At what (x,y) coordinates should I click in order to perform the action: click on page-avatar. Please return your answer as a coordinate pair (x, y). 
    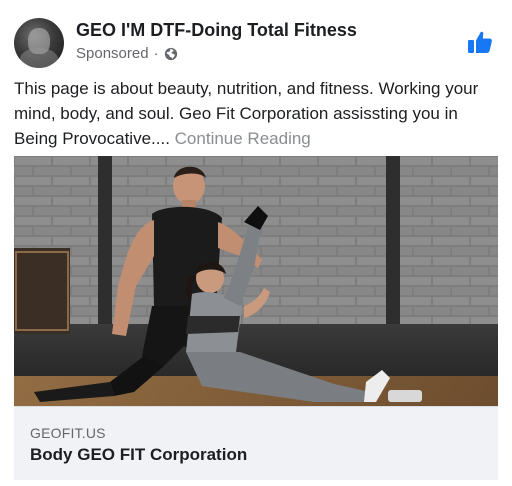
    Looking at the image, I should click on (39, 43).